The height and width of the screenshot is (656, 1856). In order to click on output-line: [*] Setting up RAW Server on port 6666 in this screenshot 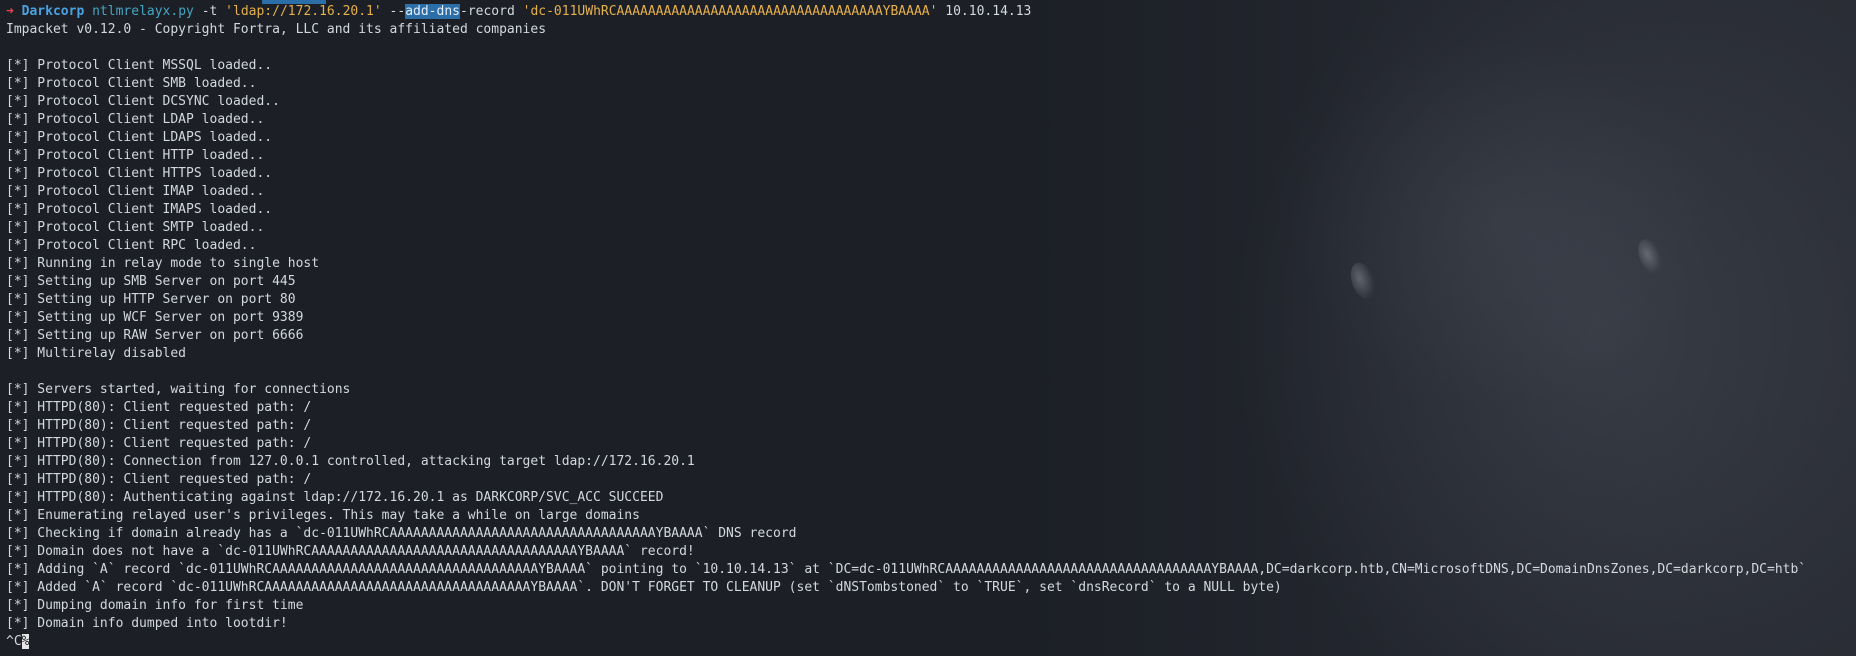, I will do `click(155, 335)`.